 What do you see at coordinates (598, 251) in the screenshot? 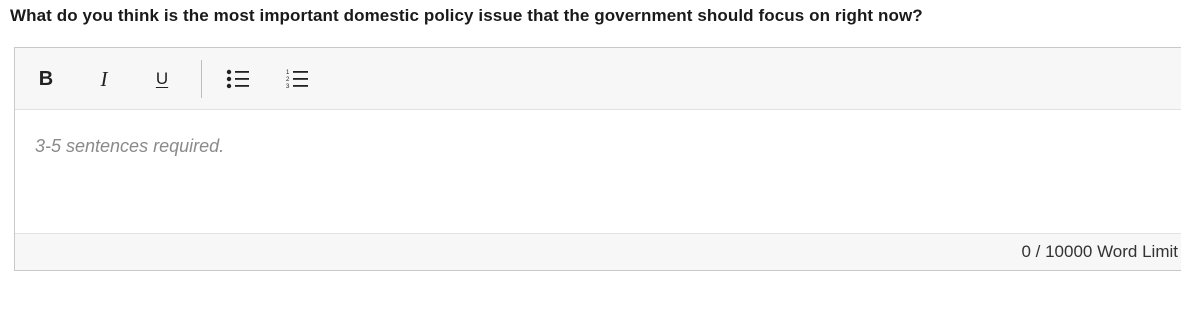
I see `editor-footer: 0 / 10000 Word Limit` at bounding box center [598, 251].